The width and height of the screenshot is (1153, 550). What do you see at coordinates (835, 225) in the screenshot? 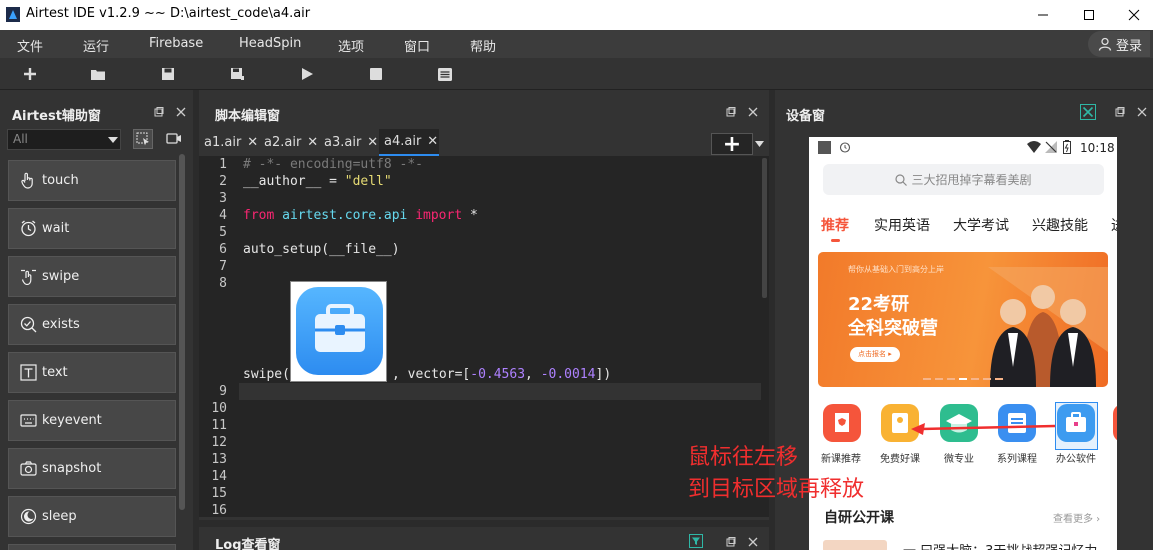
I see `category-tab-recommend: 推荐` at bounding box center [835, 225].